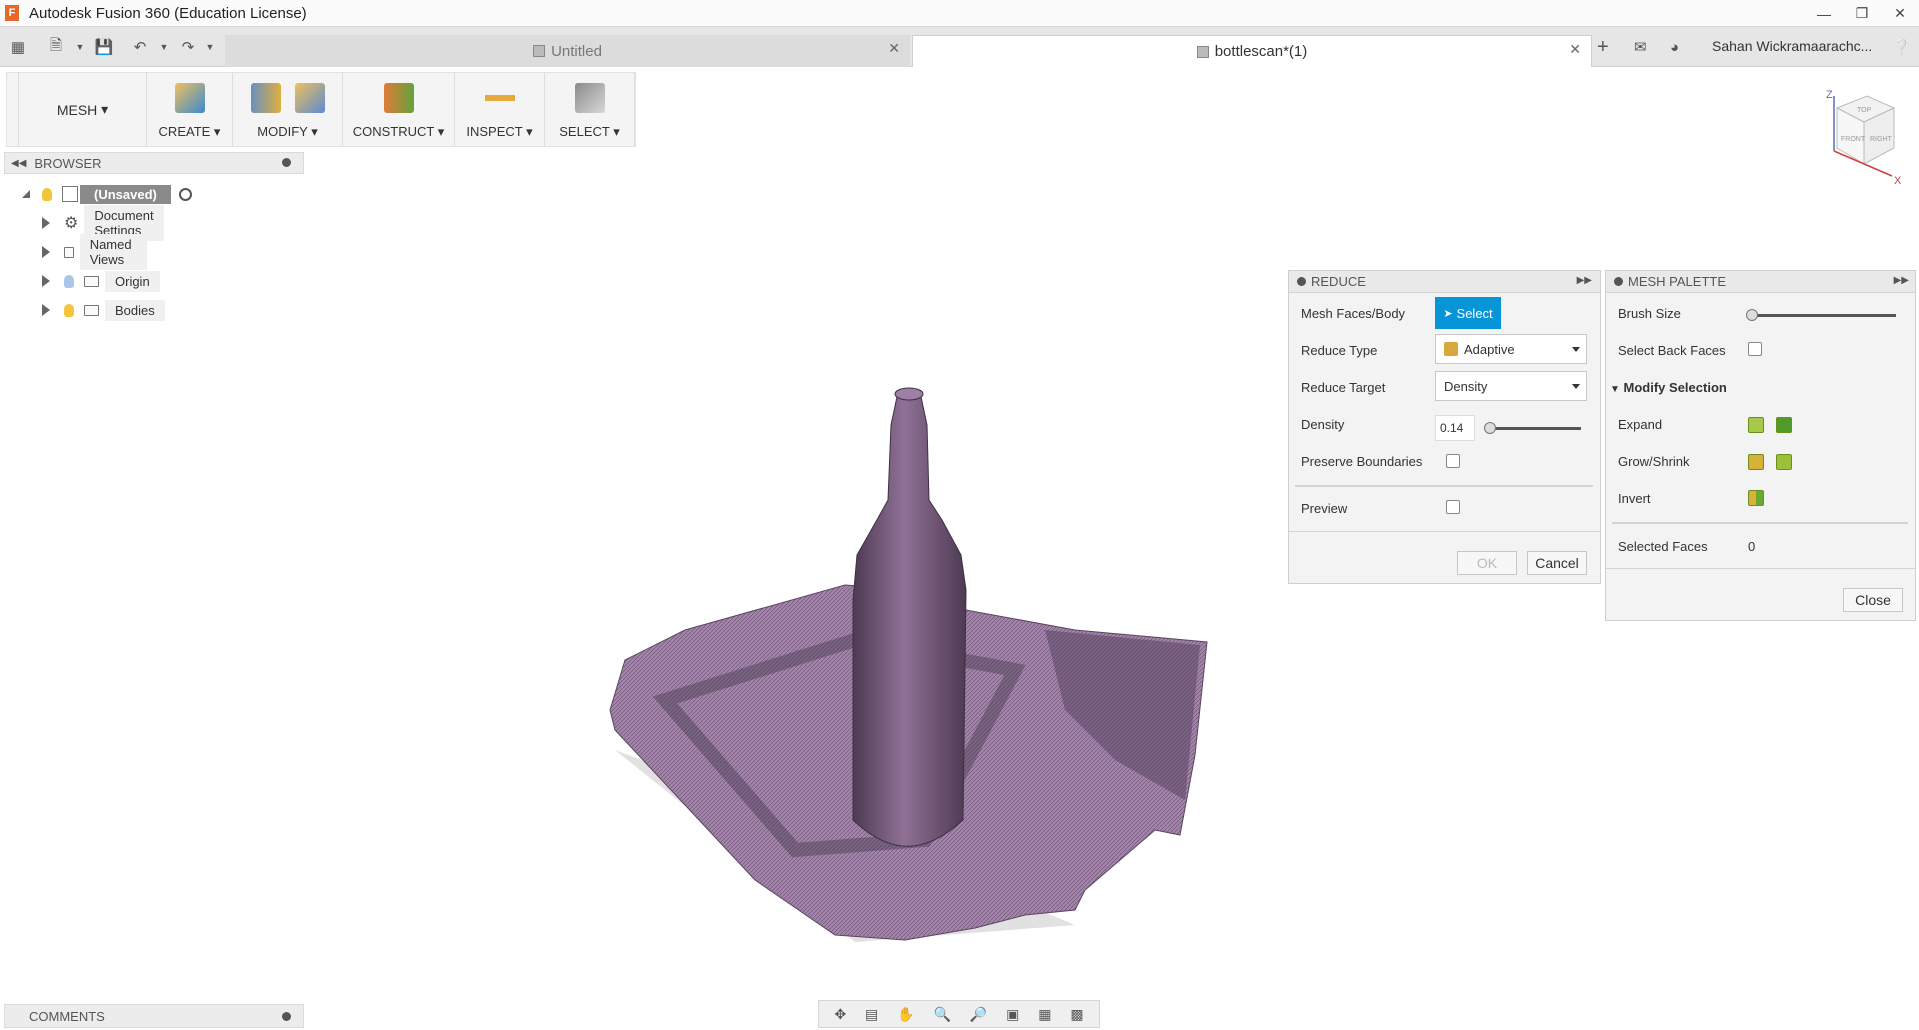 The image size is (1919, 1030). Describe the element at coordinates (13, 109) in the screenshot. I see `toolbar-grip` at that location.